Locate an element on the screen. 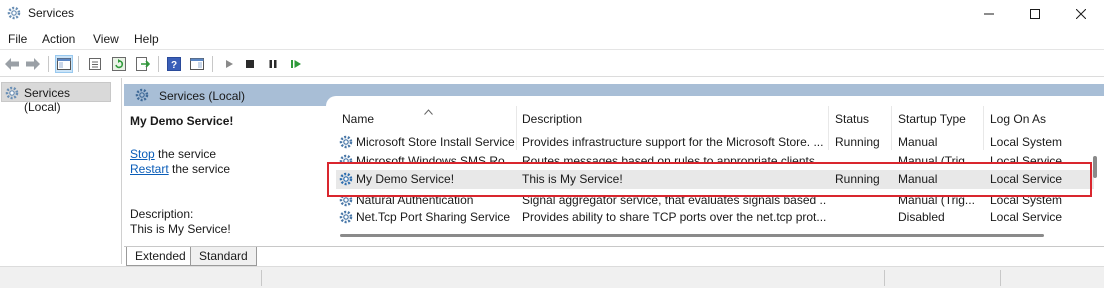 This screenshot has width=1104, height=288. stop-action: Stop the service is located at coordinates (173, 154).